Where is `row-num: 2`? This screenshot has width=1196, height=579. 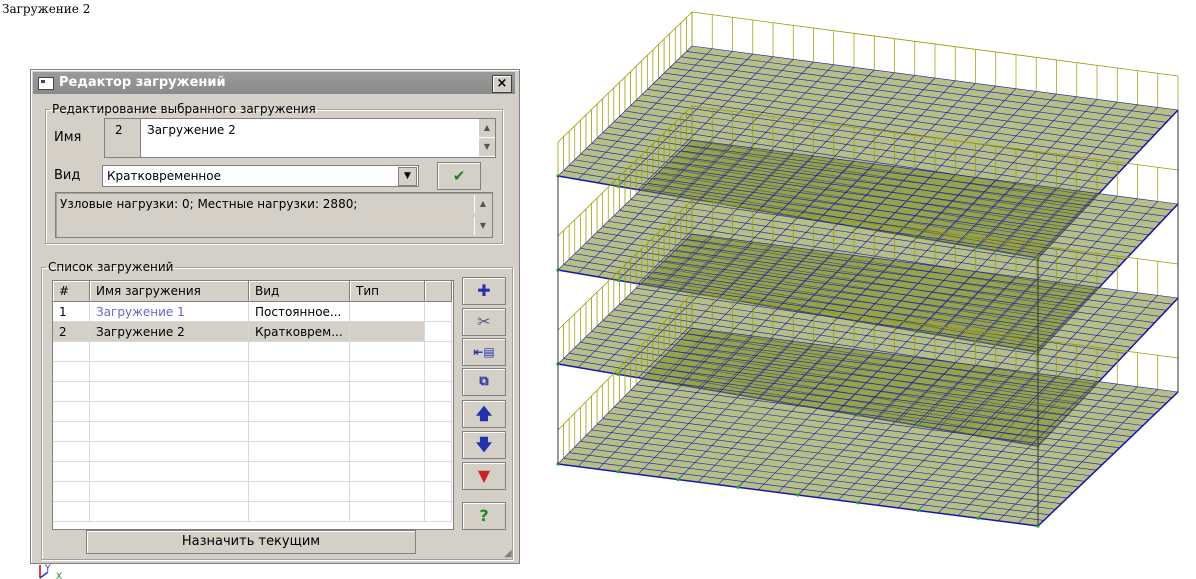 row-num: 2 is located at coordinates (71, 331).